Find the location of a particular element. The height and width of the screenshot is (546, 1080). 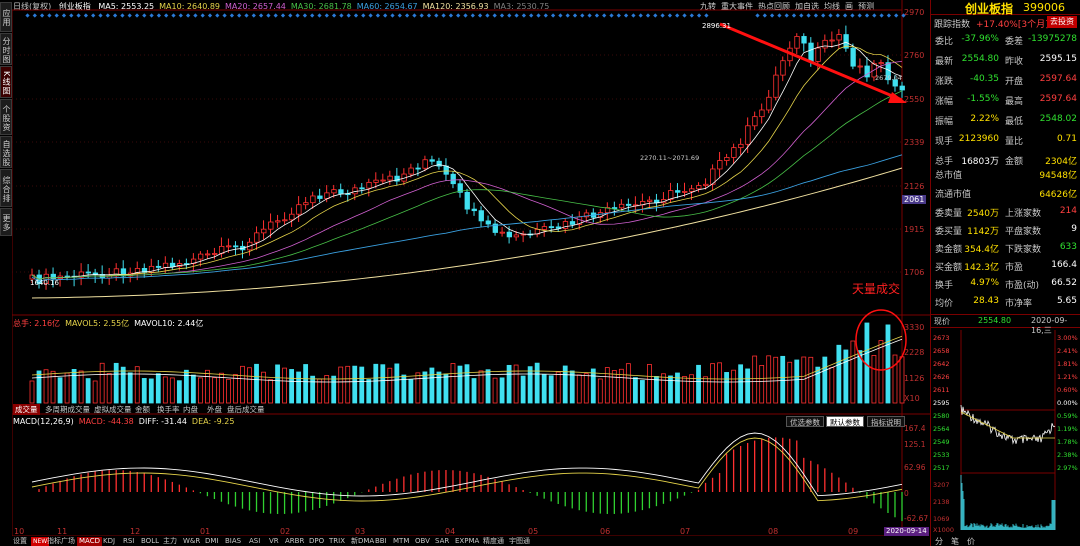

indicator-tab-22: 精度通 is located at coordinates (493, 541).